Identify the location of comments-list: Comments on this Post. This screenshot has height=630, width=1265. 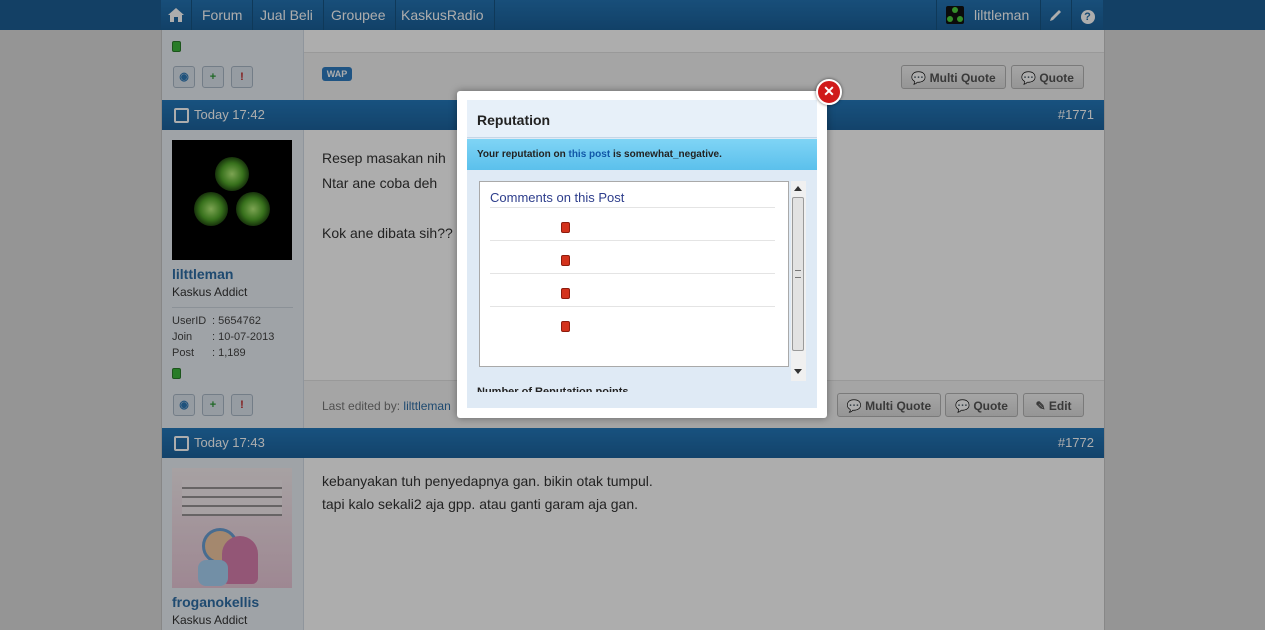
(634, 274).